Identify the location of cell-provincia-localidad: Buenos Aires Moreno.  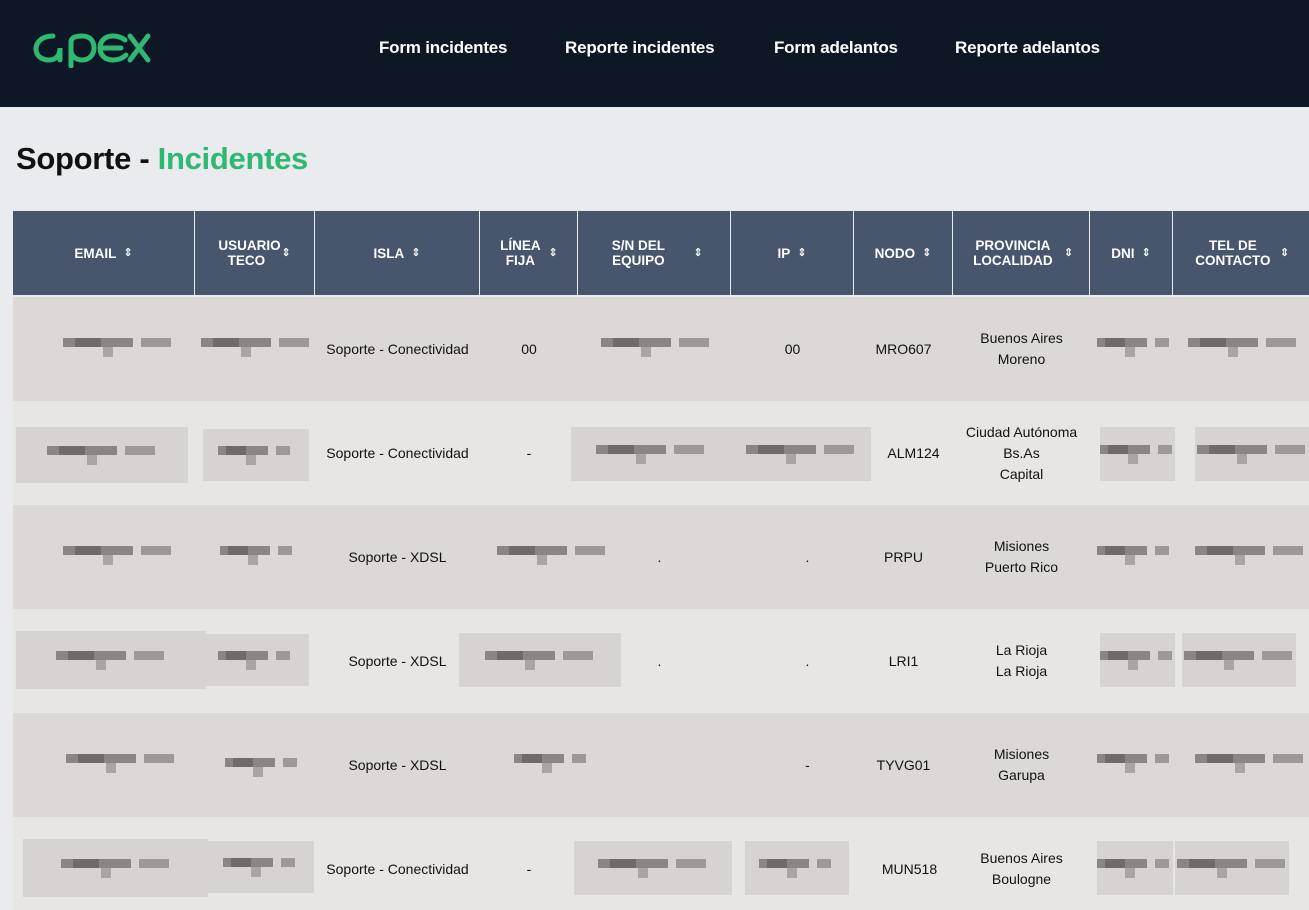
(1021, 348).